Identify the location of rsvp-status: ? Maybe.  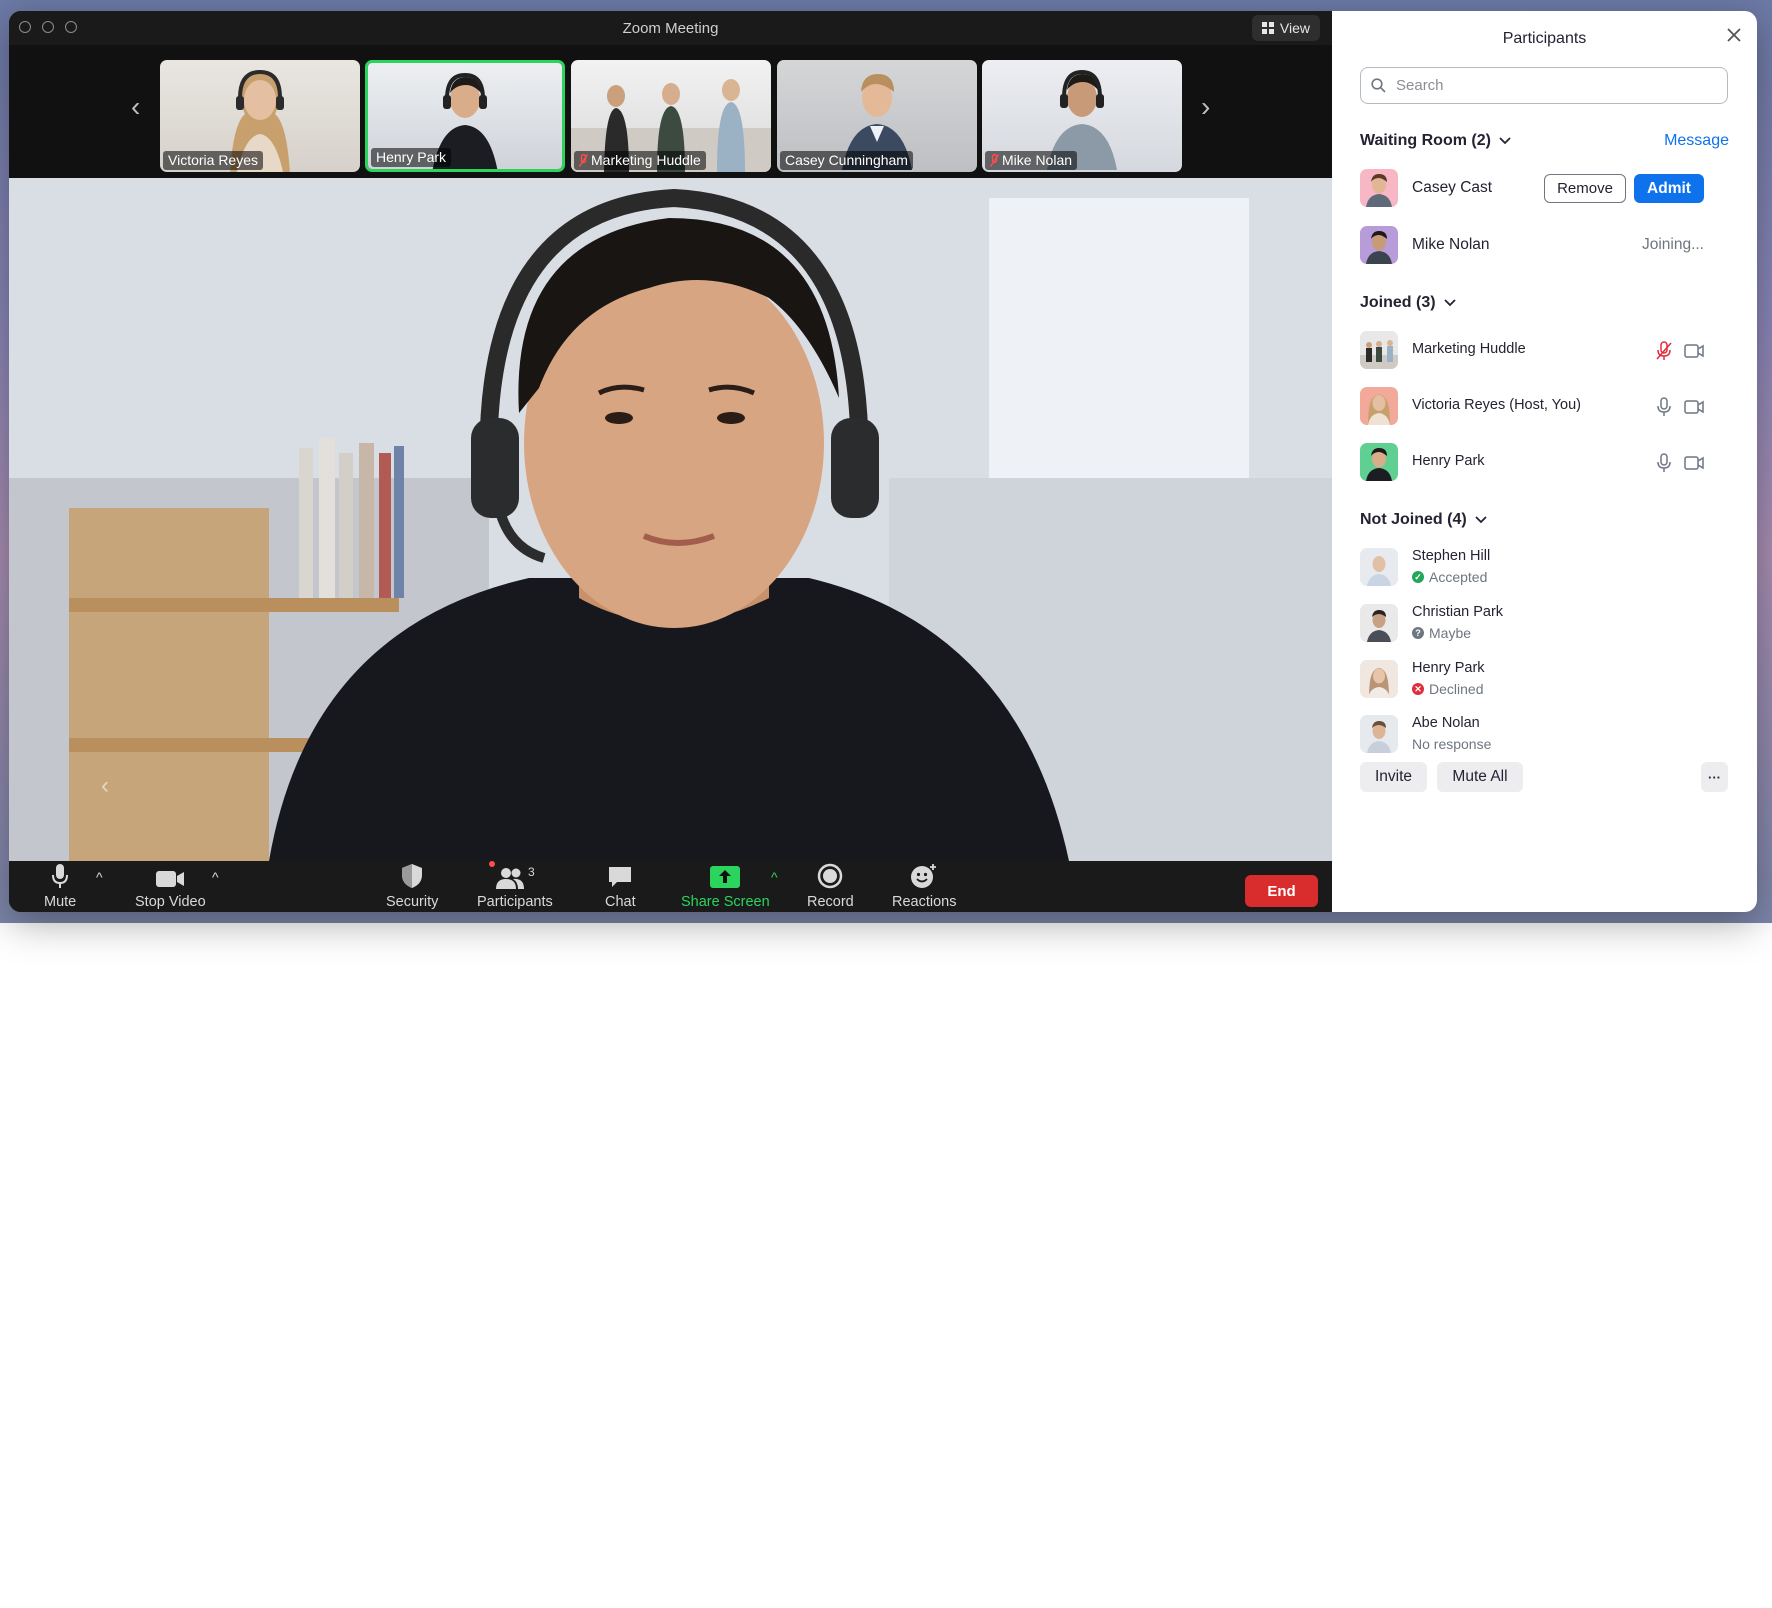
(1441, 633).